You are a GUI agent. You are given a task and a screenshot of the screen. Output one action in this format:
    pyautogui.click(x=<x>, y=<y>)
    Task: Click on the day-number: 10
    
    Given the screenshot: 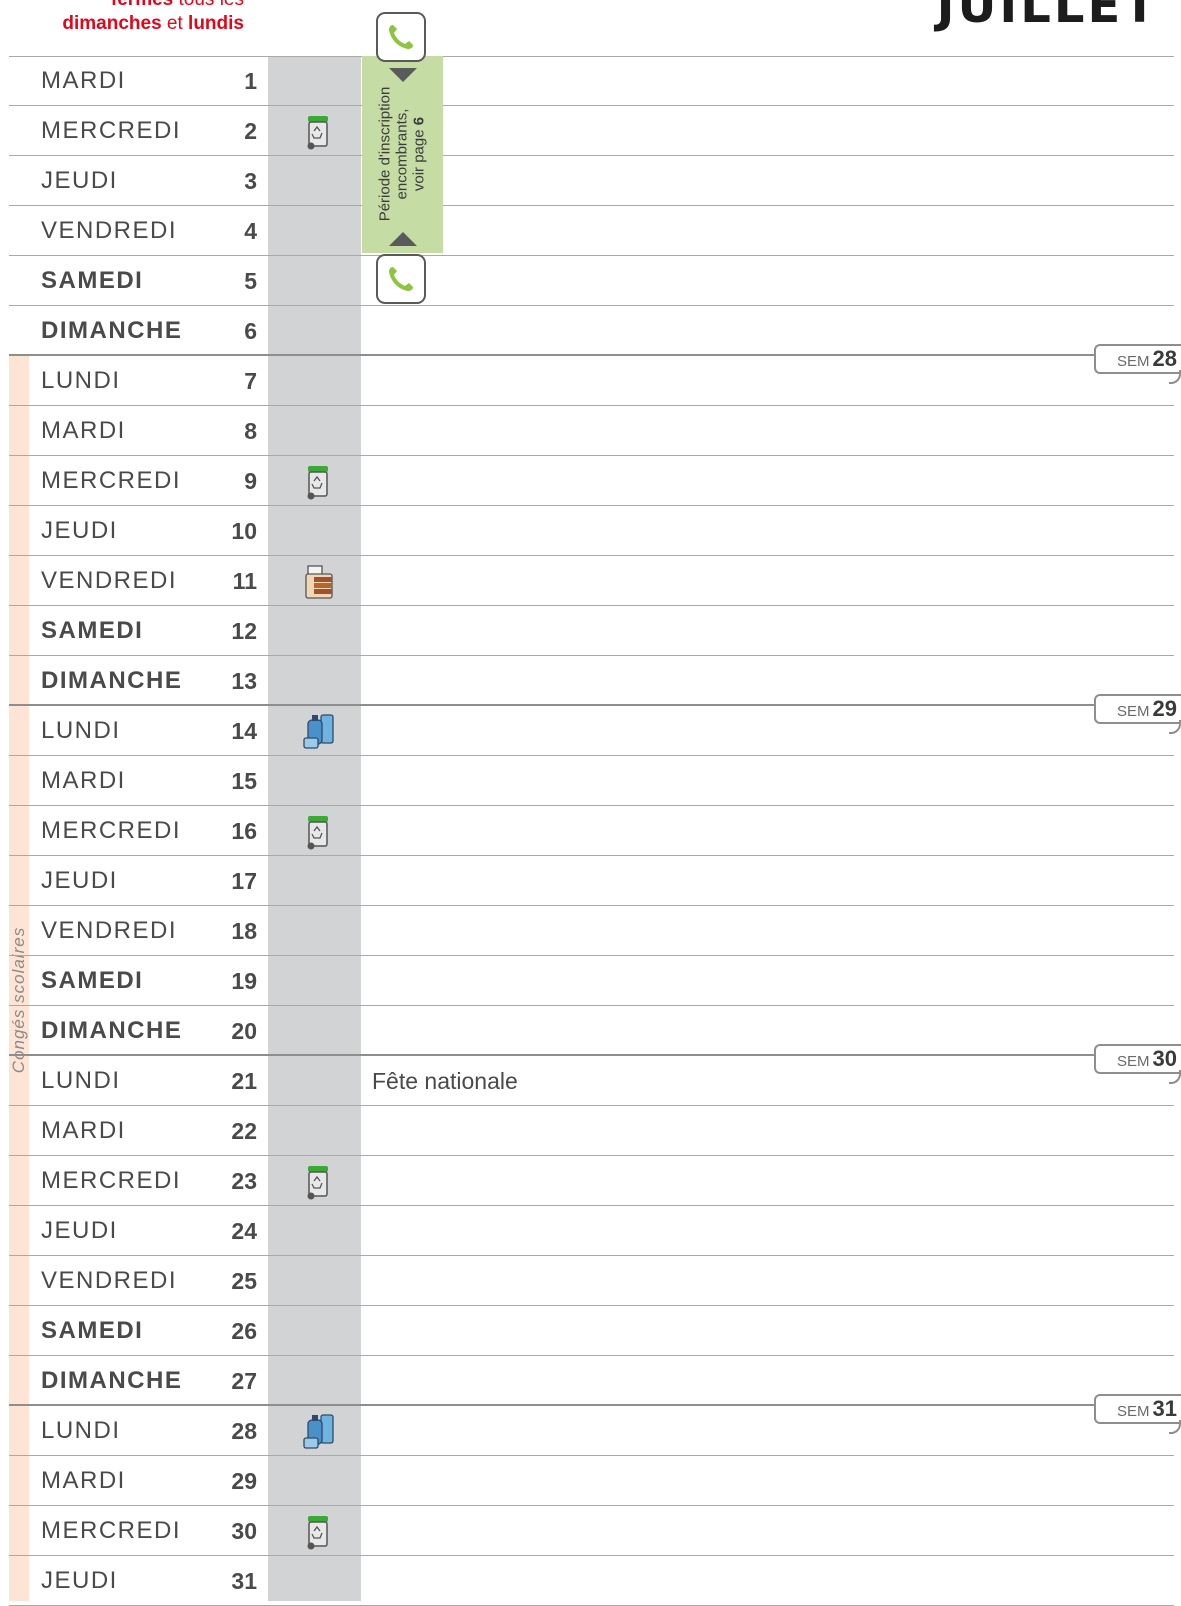 What is the action you would take?
    pyautogui.click(x=244, y=531)
    